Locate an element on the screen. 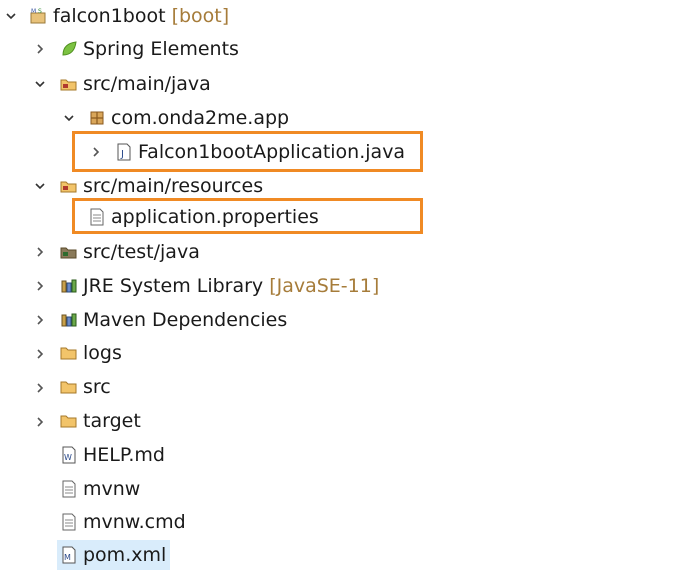  tree-item-src-main-java: src/main/java is located at coordinates (135, 84).